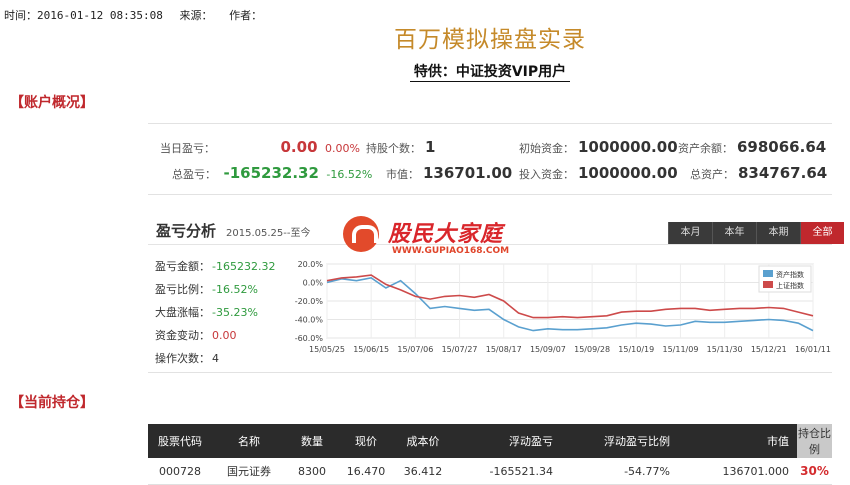  What do you see at coordinates (415, 349) in the screenshot?
I see `x-tick-label: 15/07/06` at bounding box center [415, 349].